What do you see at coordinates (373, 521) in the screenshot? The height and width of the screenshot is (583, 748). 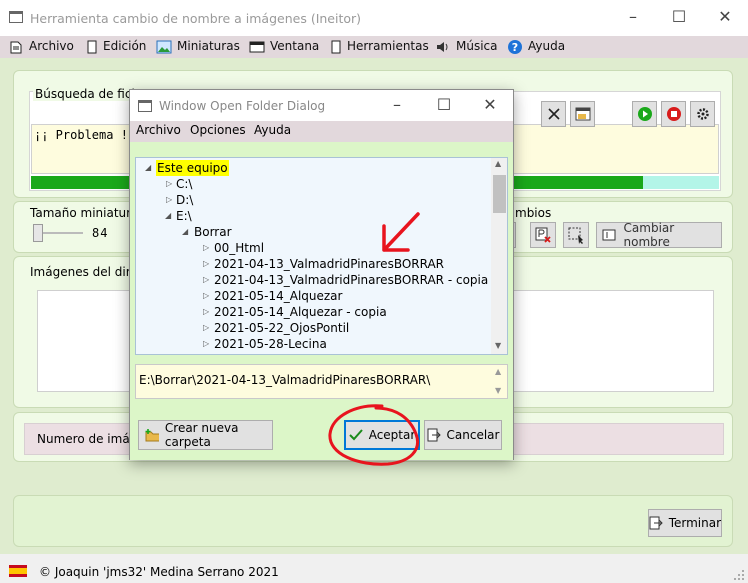 I see `footer-panel: Terminar` at bounding box center [373, 521].